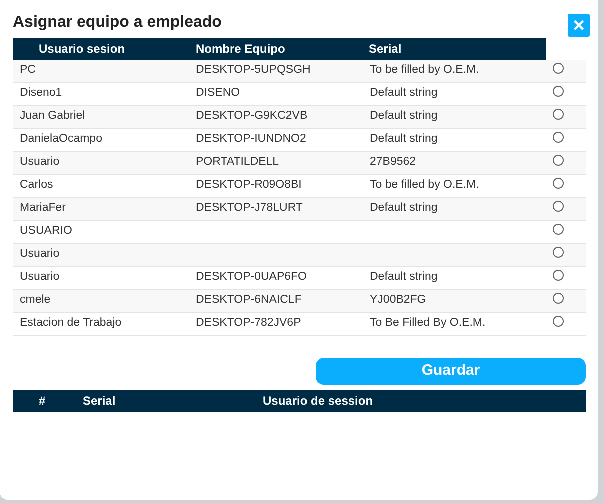 The height and width of the screenshot is (503, 604). What do you see at coordinates (41, 94) in the screenshot?
I see `table-cell-text: Diseno1` at bounding box center [41, 94].